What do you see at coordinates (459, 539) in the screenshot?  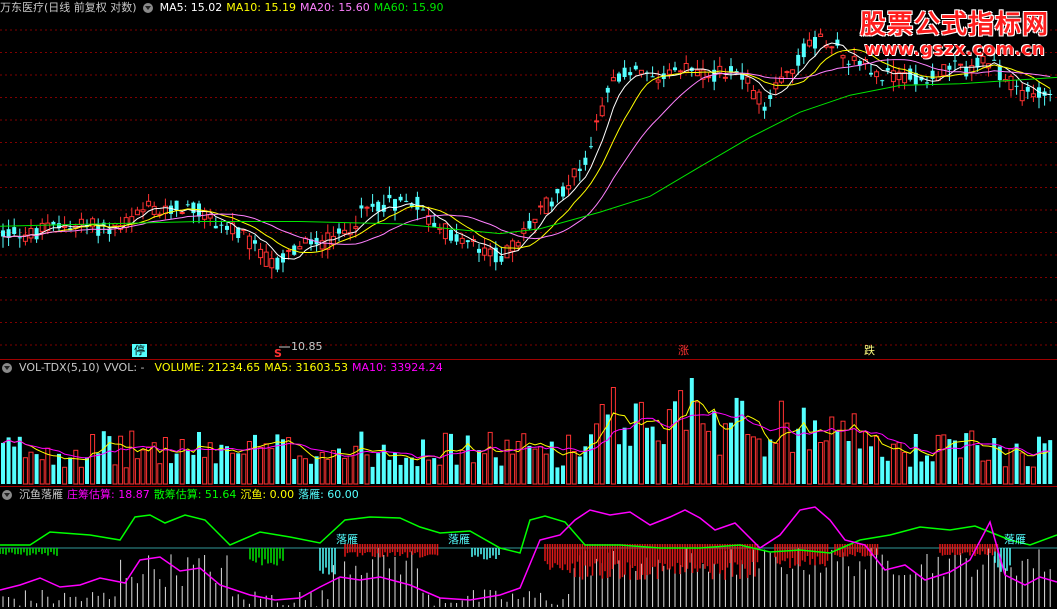 I see `luoyan-label-2: 落雁` at bounding box center [459, 539].